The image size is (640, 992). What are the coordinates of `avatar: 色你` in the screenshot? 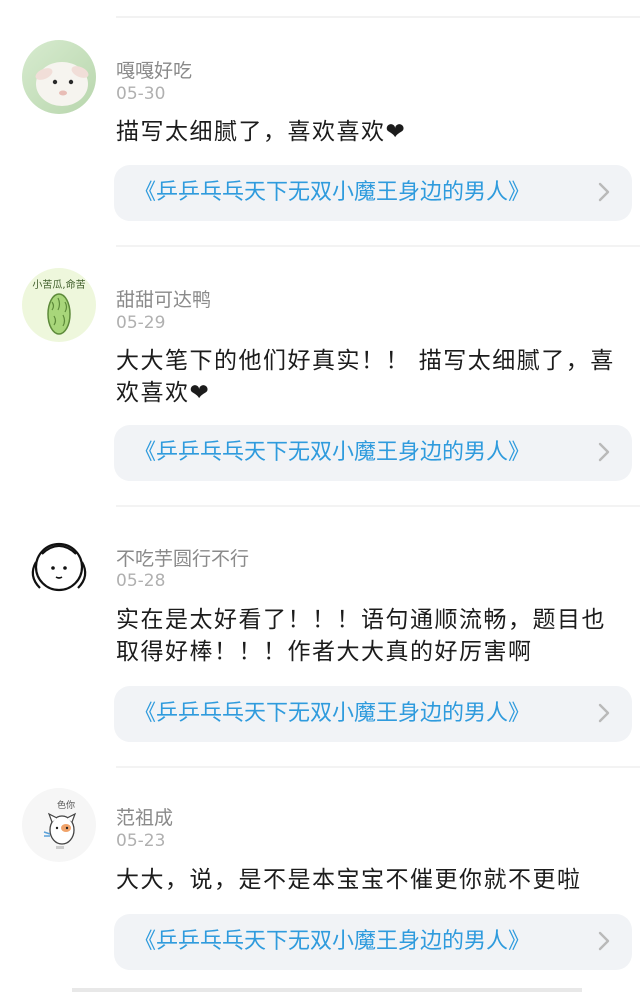 It's located at (59, 825).